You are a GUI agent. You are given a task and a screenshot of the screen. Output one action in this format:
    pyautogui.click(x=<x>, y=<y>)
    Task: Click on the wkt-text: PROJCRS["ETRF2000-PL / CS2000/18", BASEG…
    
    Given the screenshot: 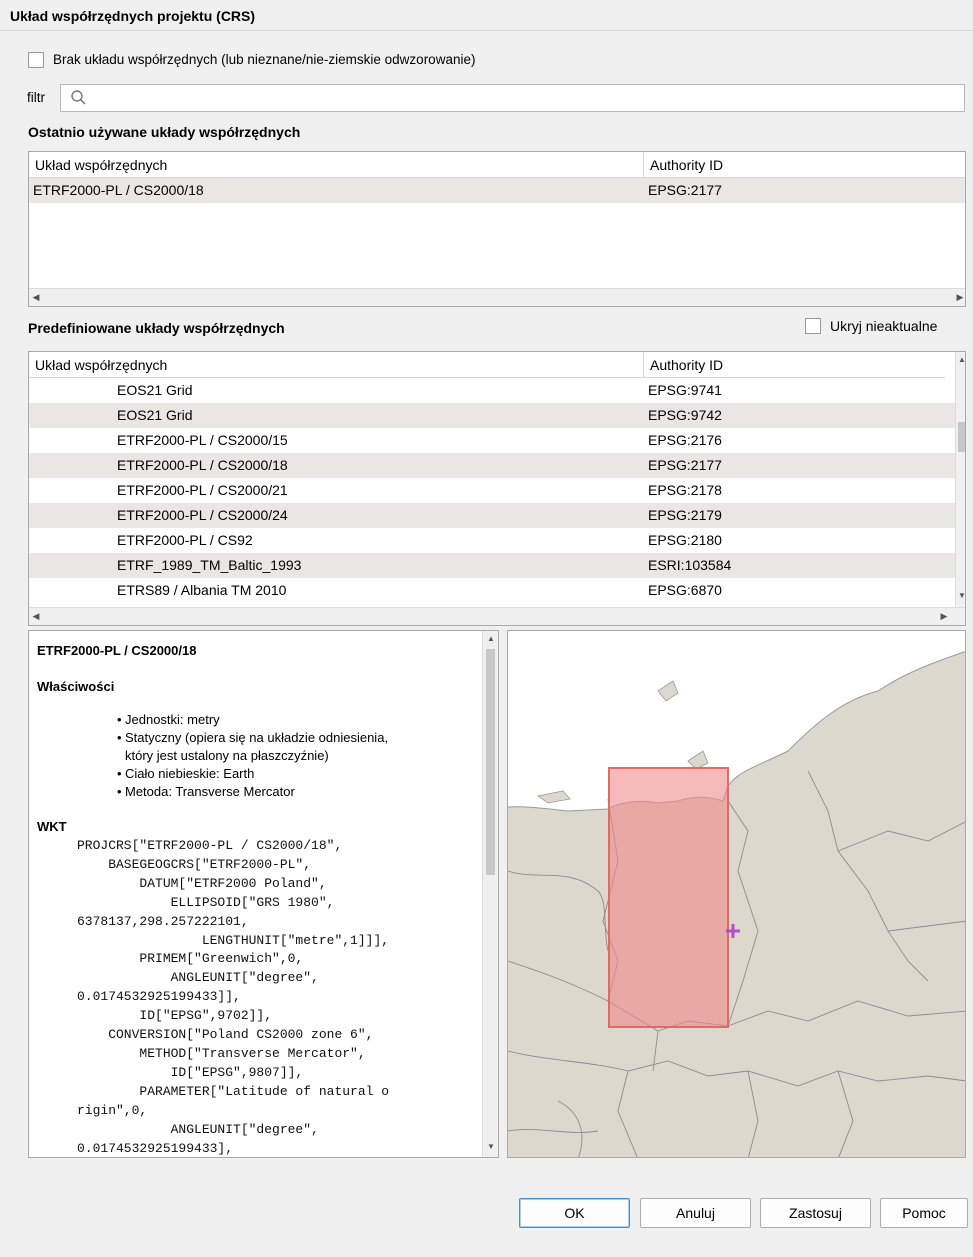 What is the action you would take?
    pyautogui.click(x=233, y=997)
    